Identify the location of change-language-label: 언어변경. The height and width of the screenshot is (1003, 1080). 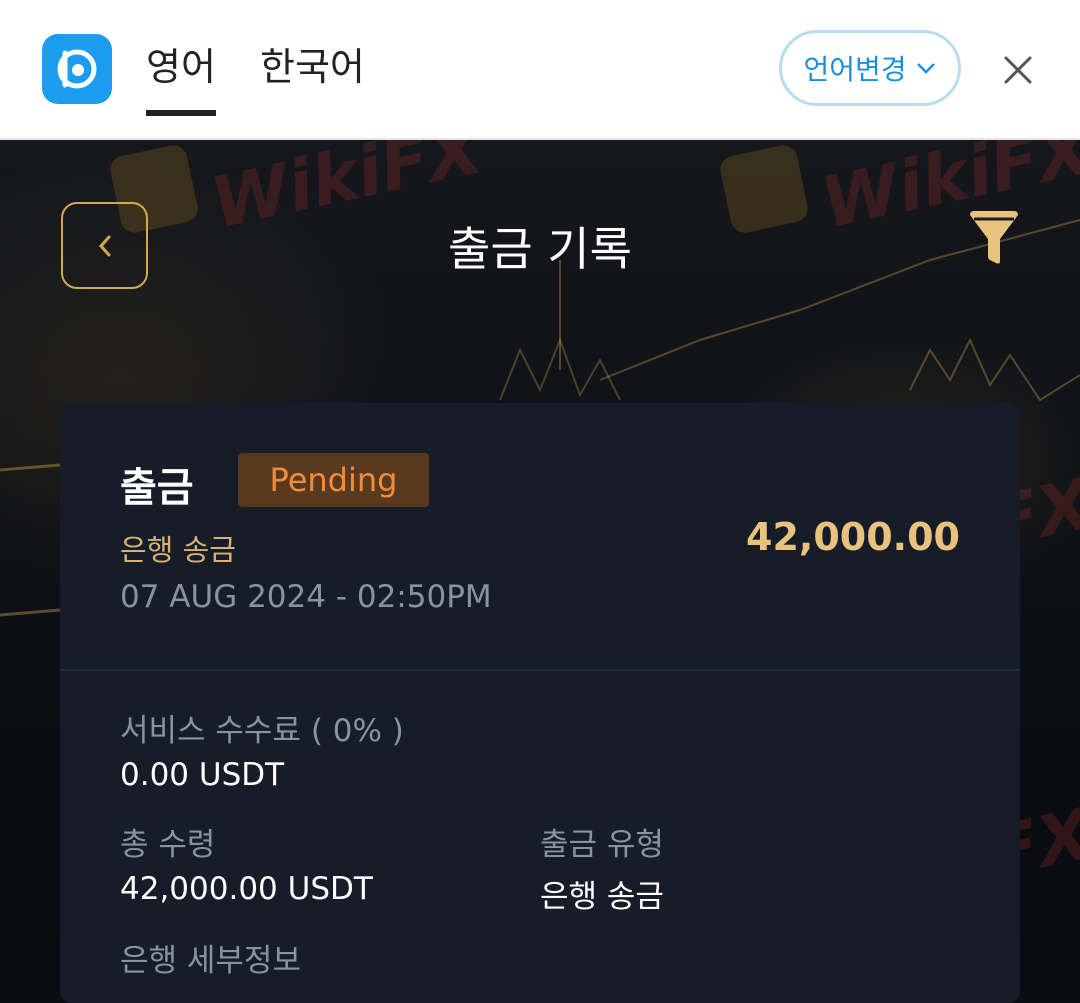
(855, 69).